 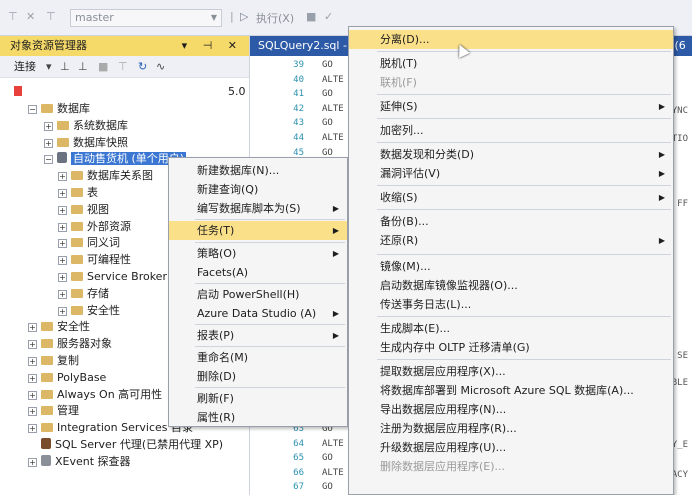 What do you see at coordinates (258, 376) in the screenshot?
I see `menu-item: 删除(D)` at bounding box center [258, 376].